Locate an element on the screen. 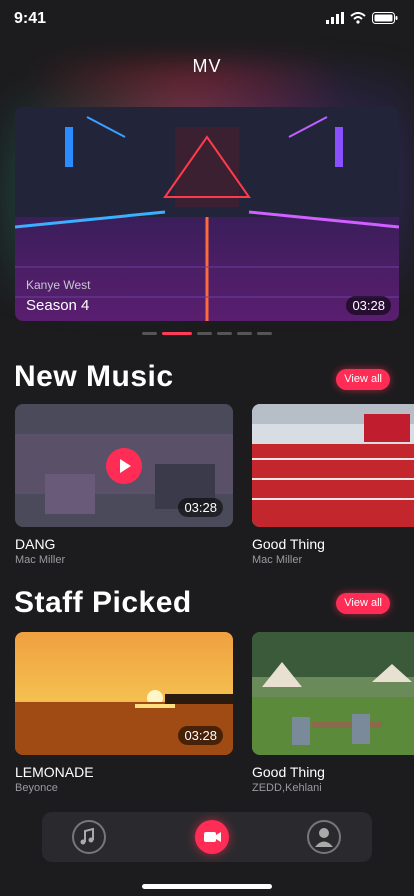 The image size is (414, 896). video-card: 03:28 LEMONADE Beyonce is located at coordinates (124, 713).